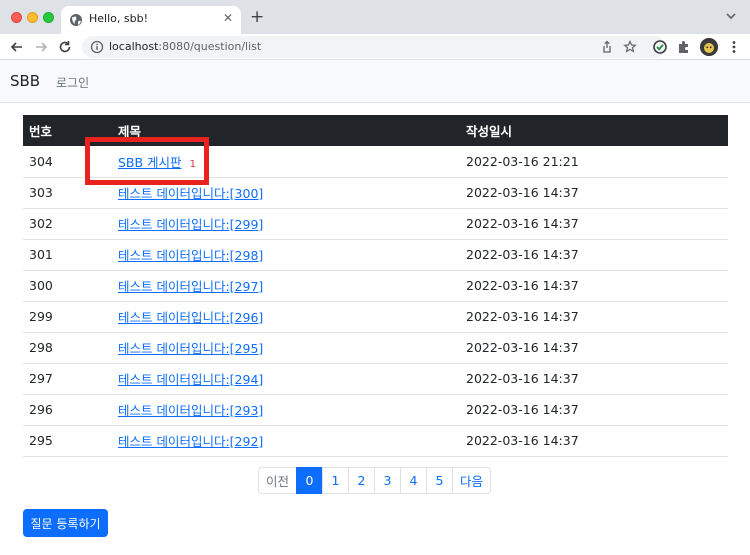  What do you see at coordinates (67, 317) in the screenshot?
I see `row-number: 299` at bounding box center [67, 317].